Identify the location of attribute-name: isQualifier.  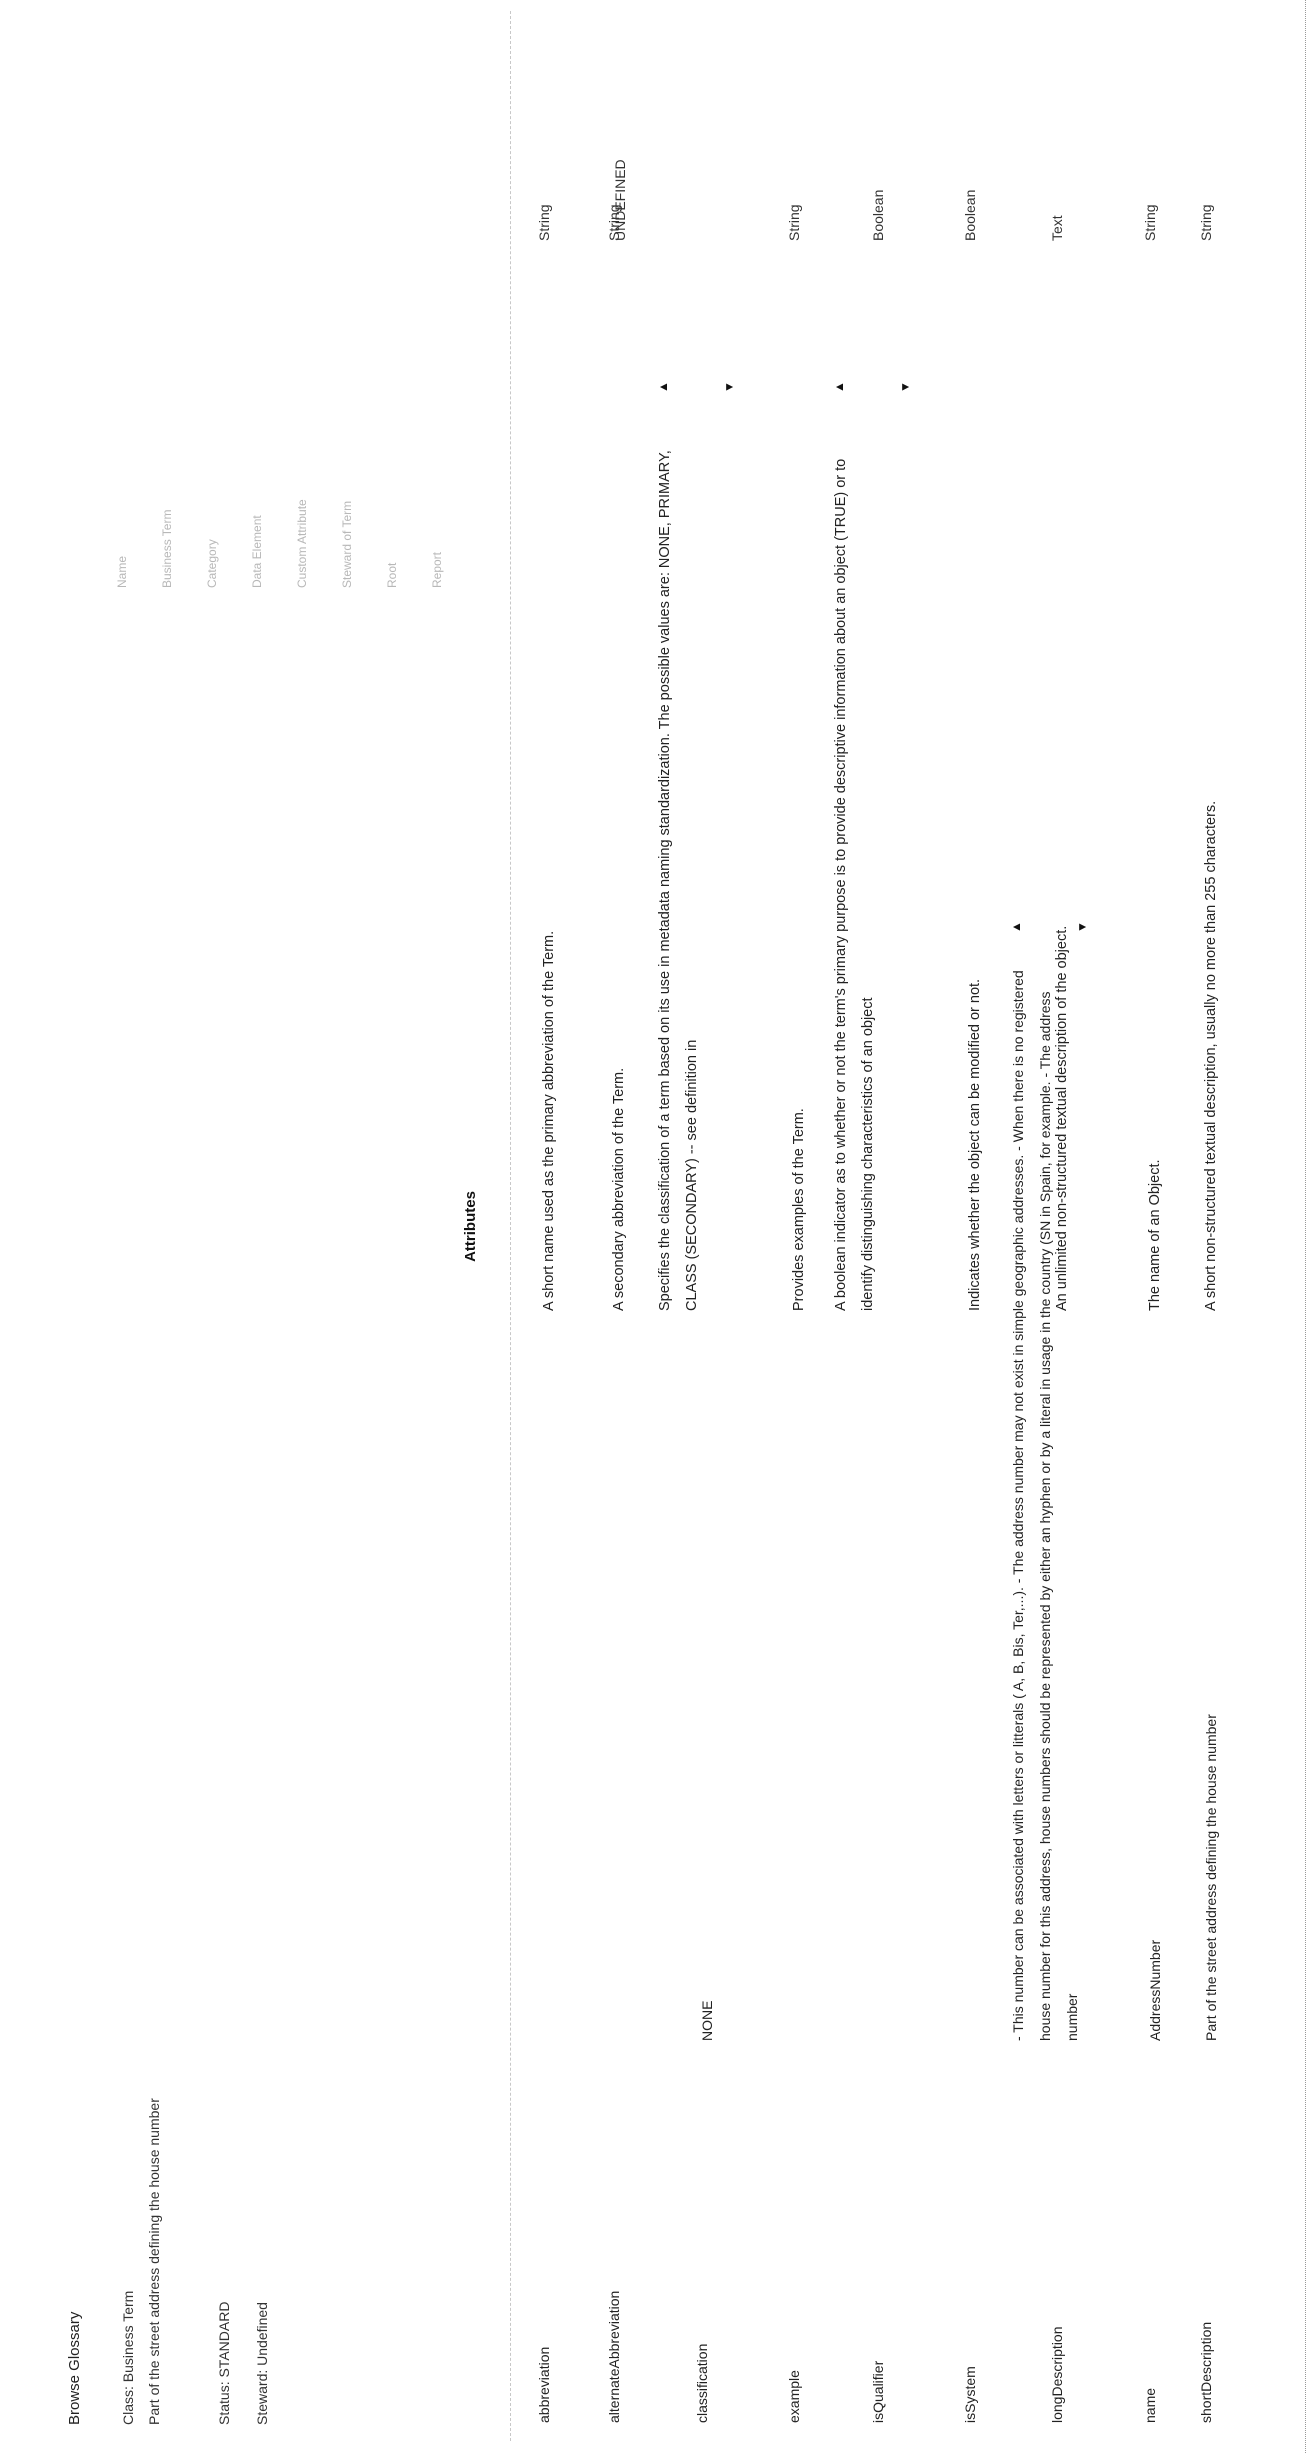
(878, 2391).